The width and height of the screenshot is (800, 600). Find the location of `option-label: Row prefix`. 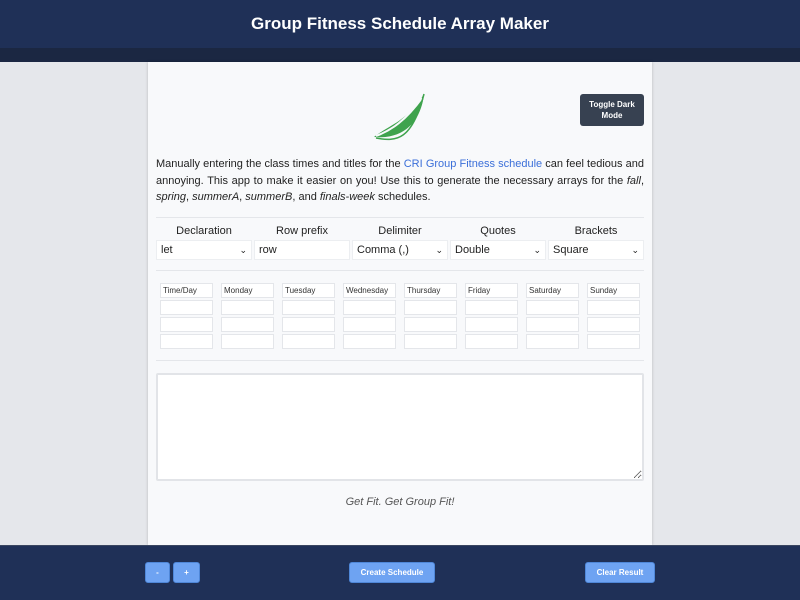

option-label: Row prefix is located at coordinates (302, 231).